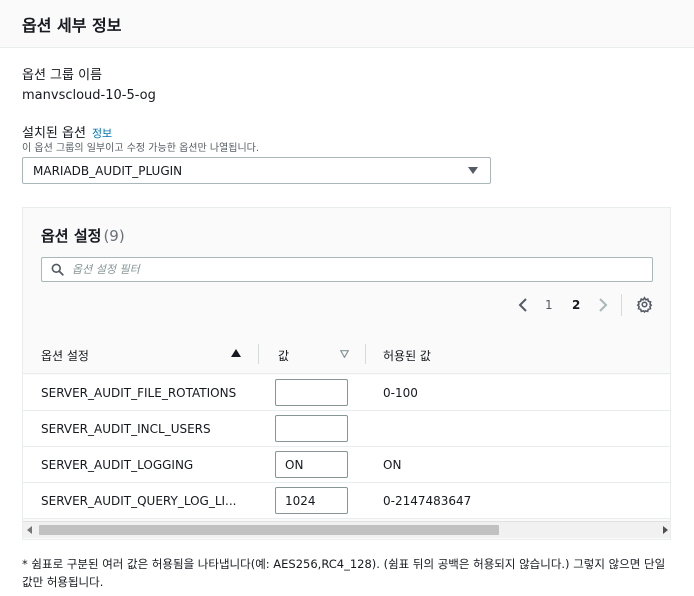  I want to click on table-row: SERVER_AUDIT_FILE_ROTATIONS 0-100, so click(346, 393).